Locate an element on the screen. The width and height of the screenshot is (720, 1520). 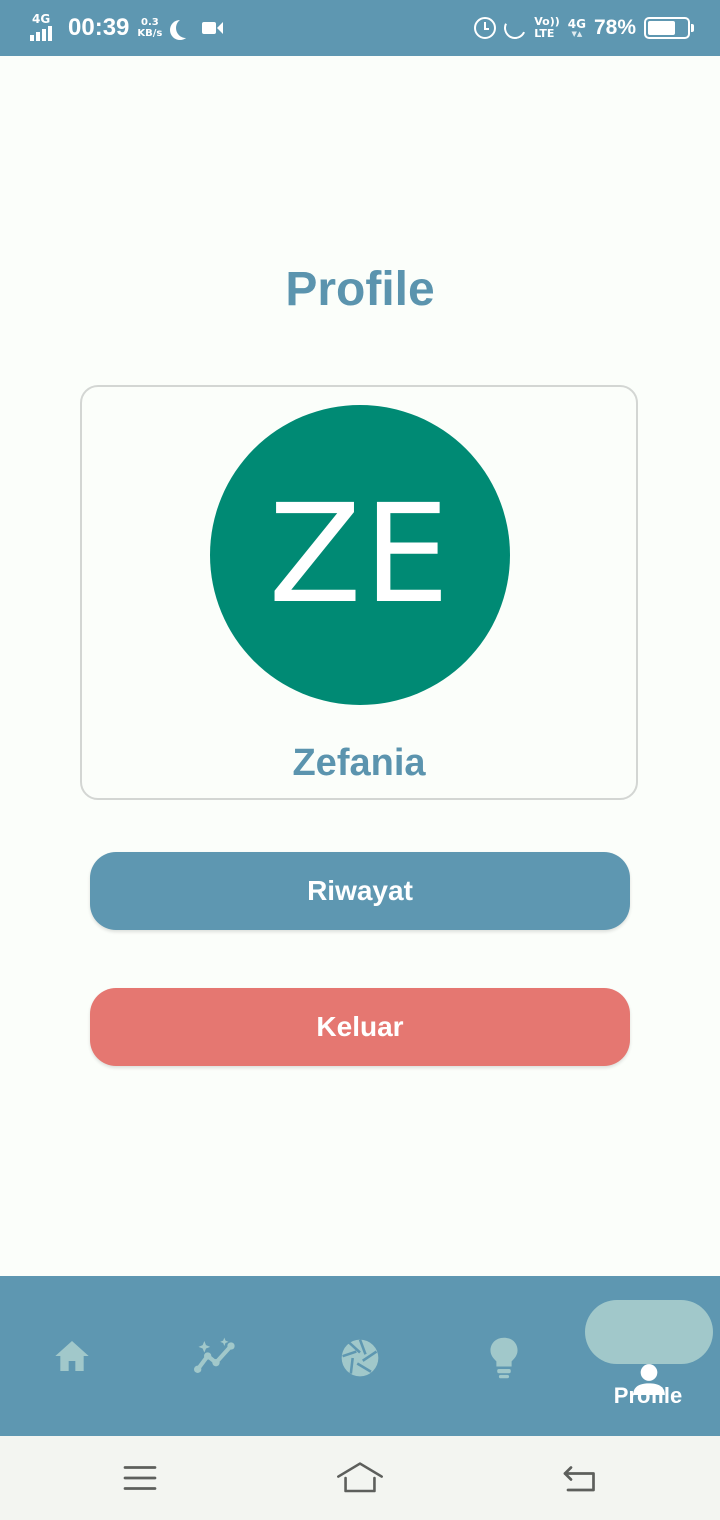
logout-button: Keluar is located at coordinates (360, 1027).